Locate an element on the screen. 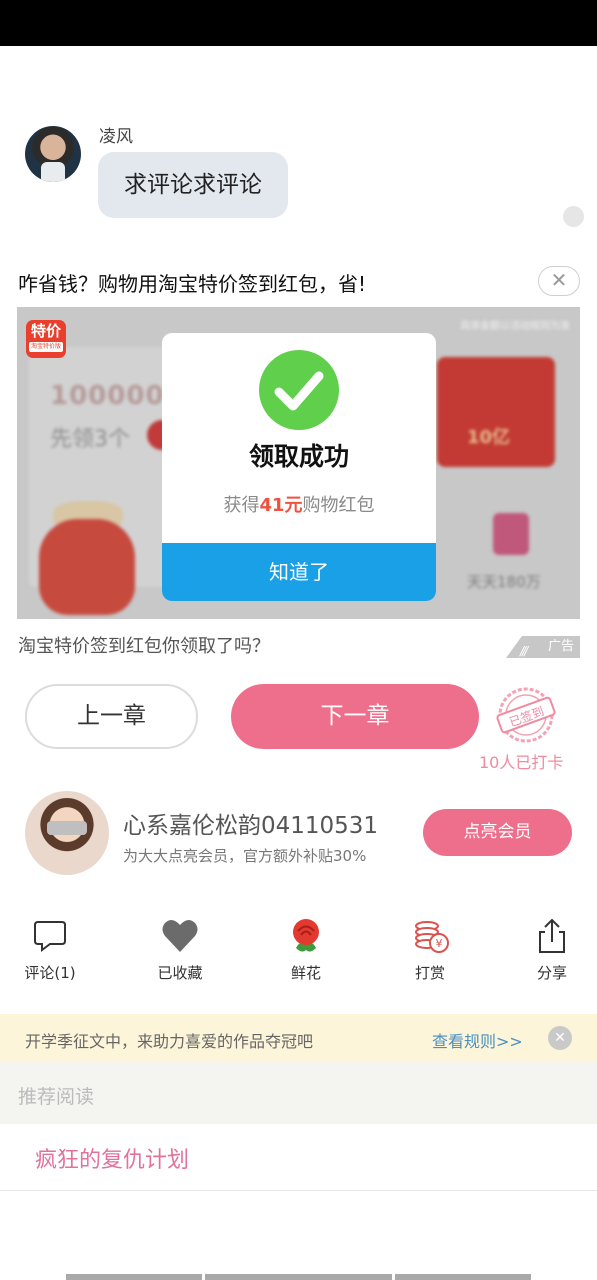  popup-desc-prefix: 获得 is located at coordinates (241, 505).